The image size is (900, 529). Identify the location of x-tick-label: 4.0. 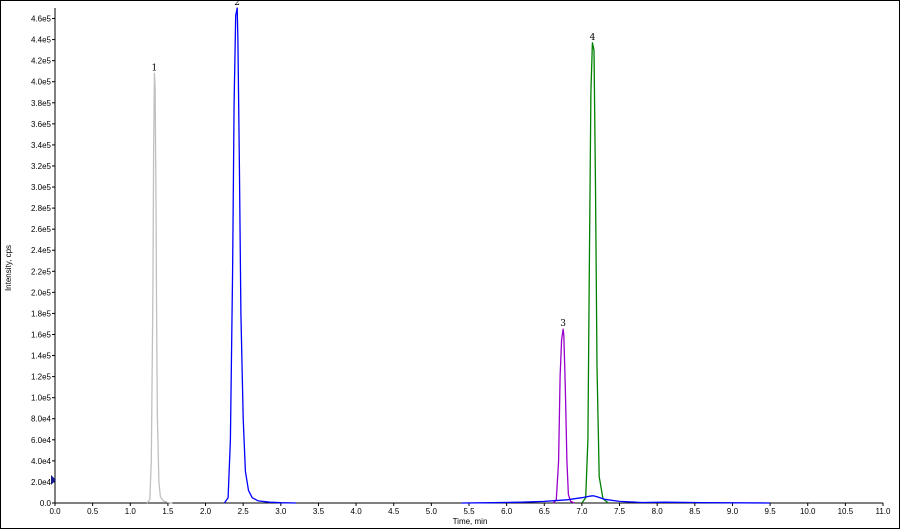
(357, 511).